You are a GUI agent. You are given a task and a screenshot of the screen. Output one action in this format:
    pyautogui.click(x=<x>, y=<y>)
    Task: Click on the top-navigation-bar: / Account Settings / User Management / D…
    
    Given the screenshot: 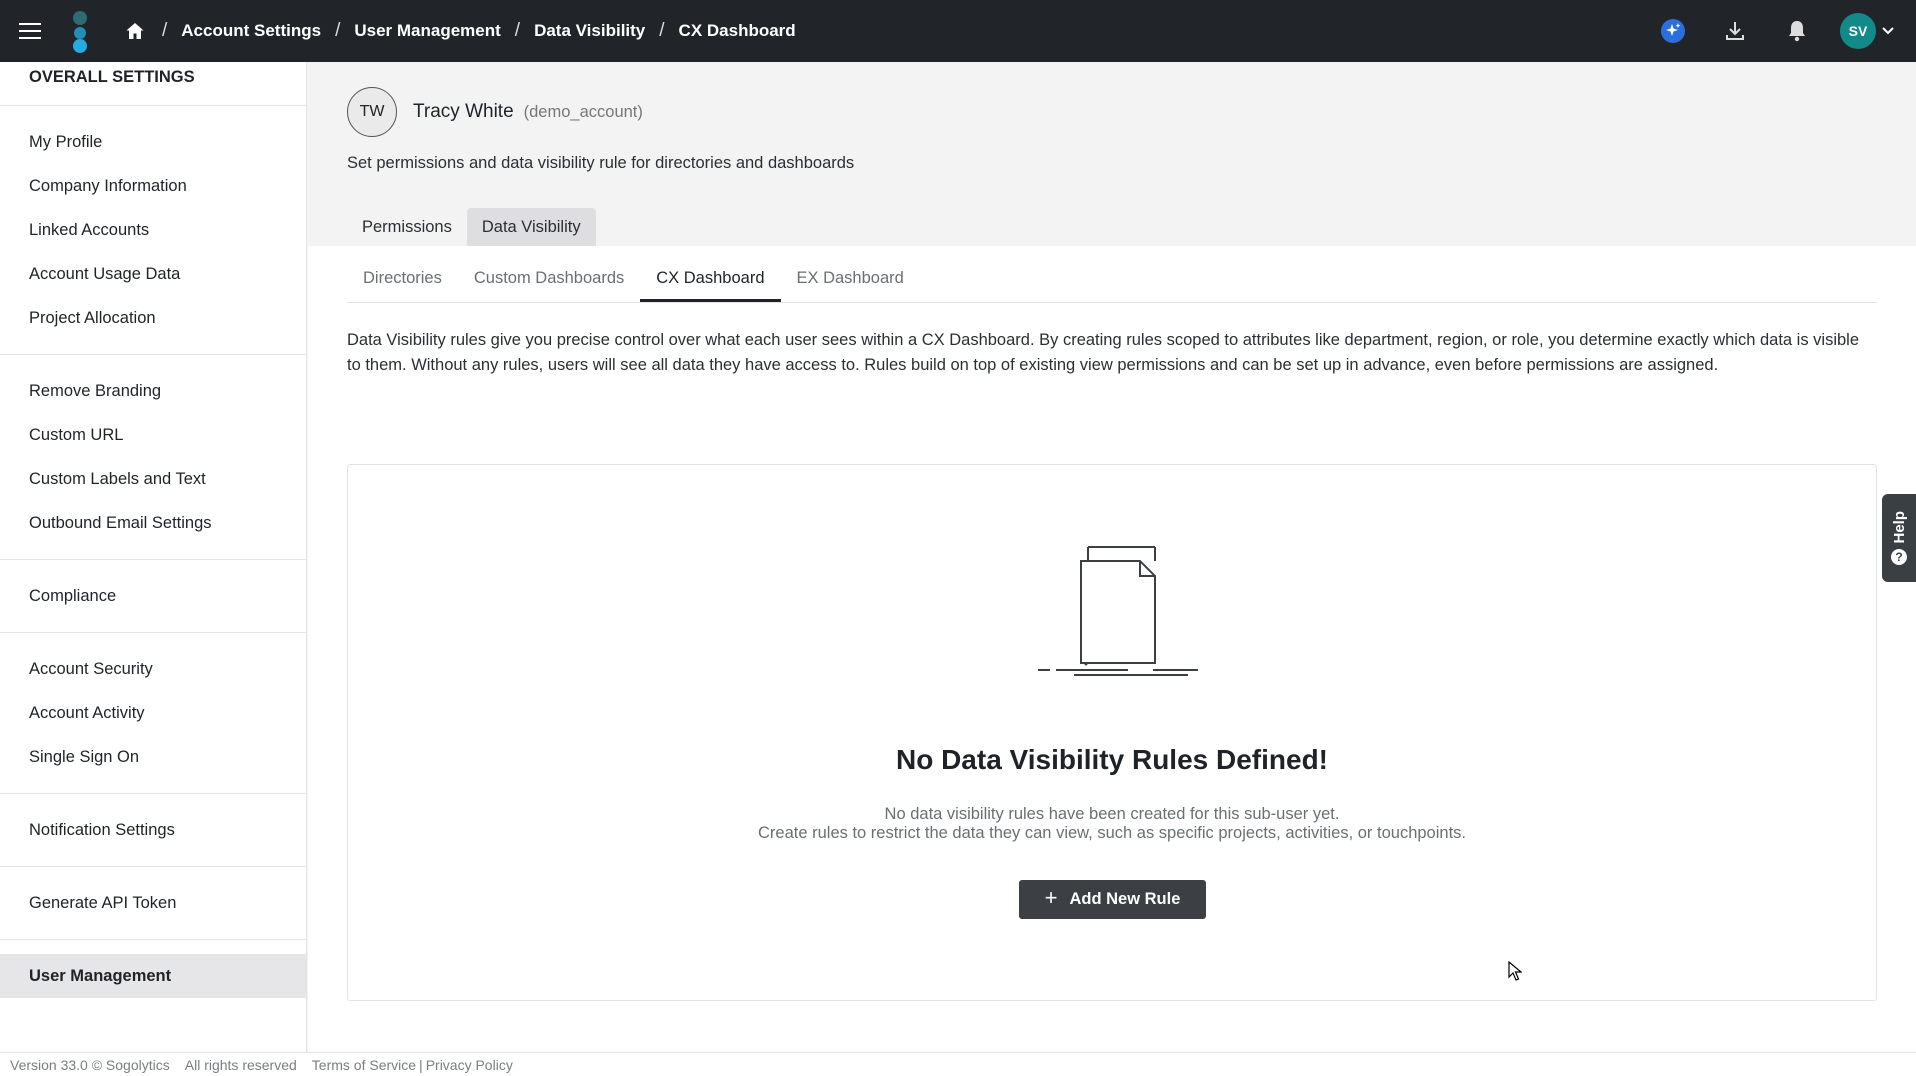 What is the action you would take?
    pyautogui.click(x=958, y=31)
    